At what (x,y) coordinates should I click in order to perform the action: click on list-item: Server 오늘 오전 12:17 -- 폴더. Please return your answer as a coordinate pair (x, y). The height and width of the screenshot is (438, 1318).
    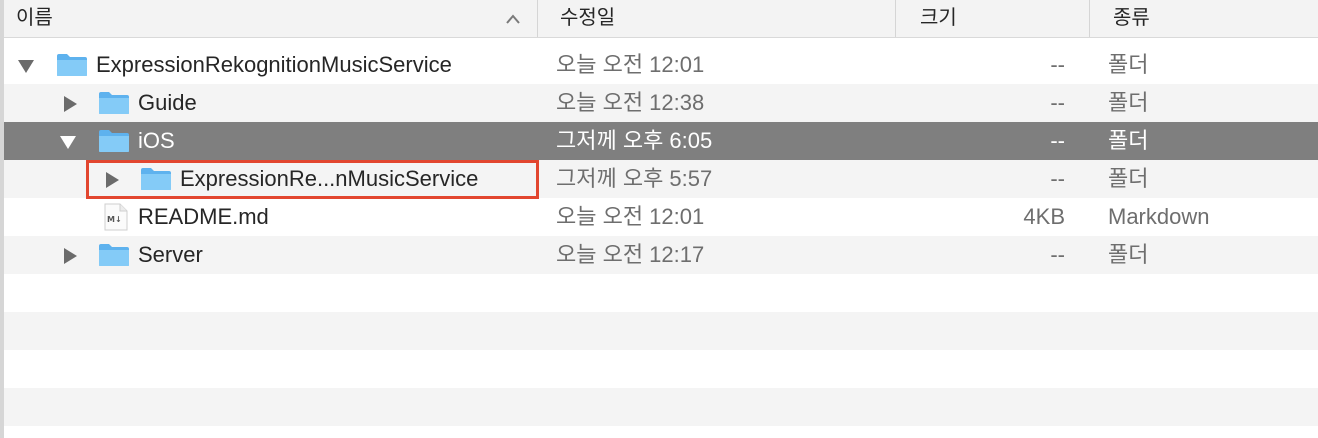
    Looking at the image, I should click on (661, 255).